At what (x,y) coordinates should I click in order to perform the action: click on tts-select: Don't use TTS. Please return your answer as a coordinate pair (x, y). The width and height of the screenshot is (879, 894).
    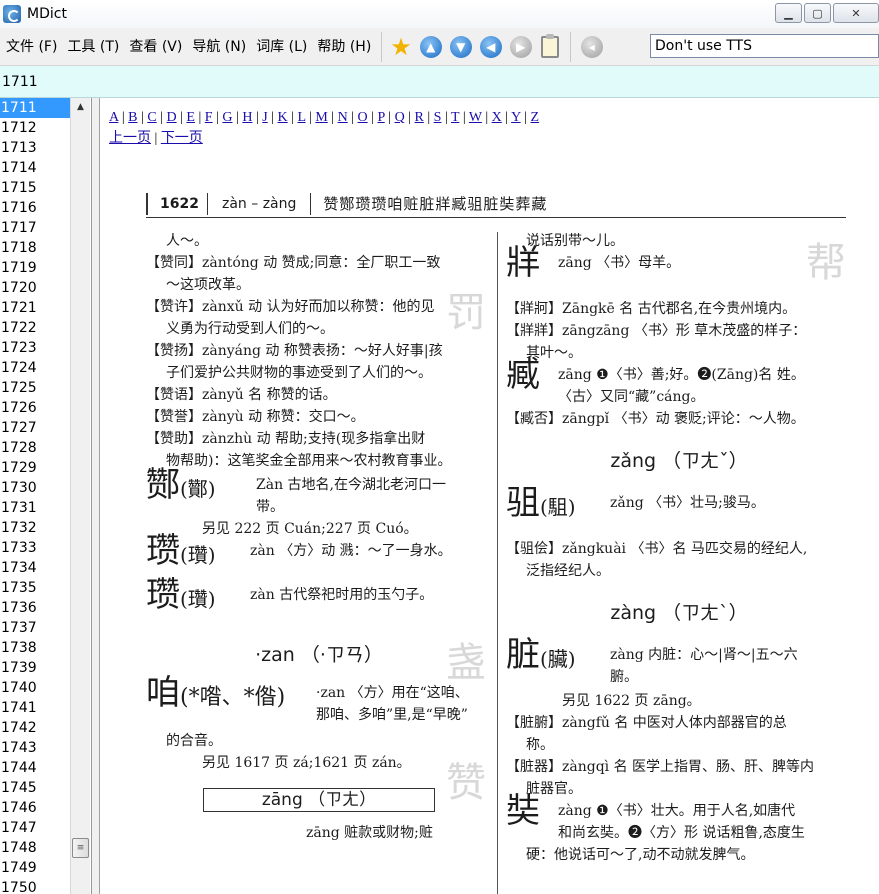
    Looking at the image, I should click on (764, 46).